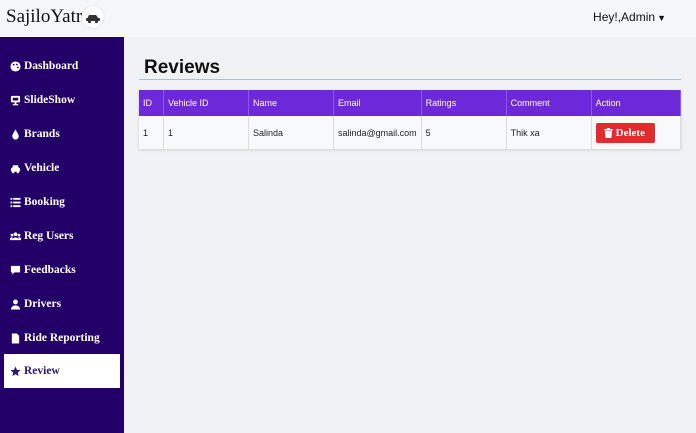 This screenshot has height=433, width=696. I want to click on sidebar-item-dashboard: Dashboard, so click(62, 66).